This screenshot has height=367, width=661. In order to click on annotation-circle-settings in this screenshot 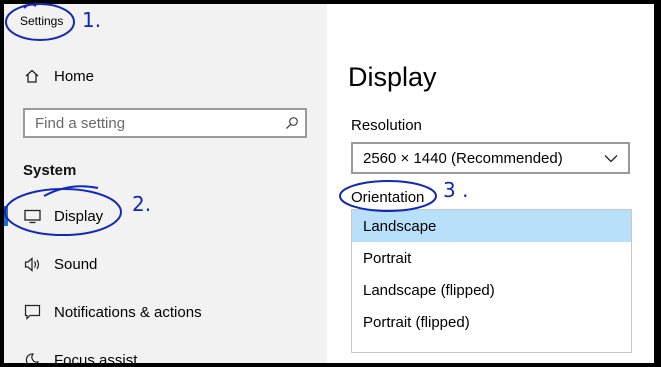, I will do `click(40, 22)`.